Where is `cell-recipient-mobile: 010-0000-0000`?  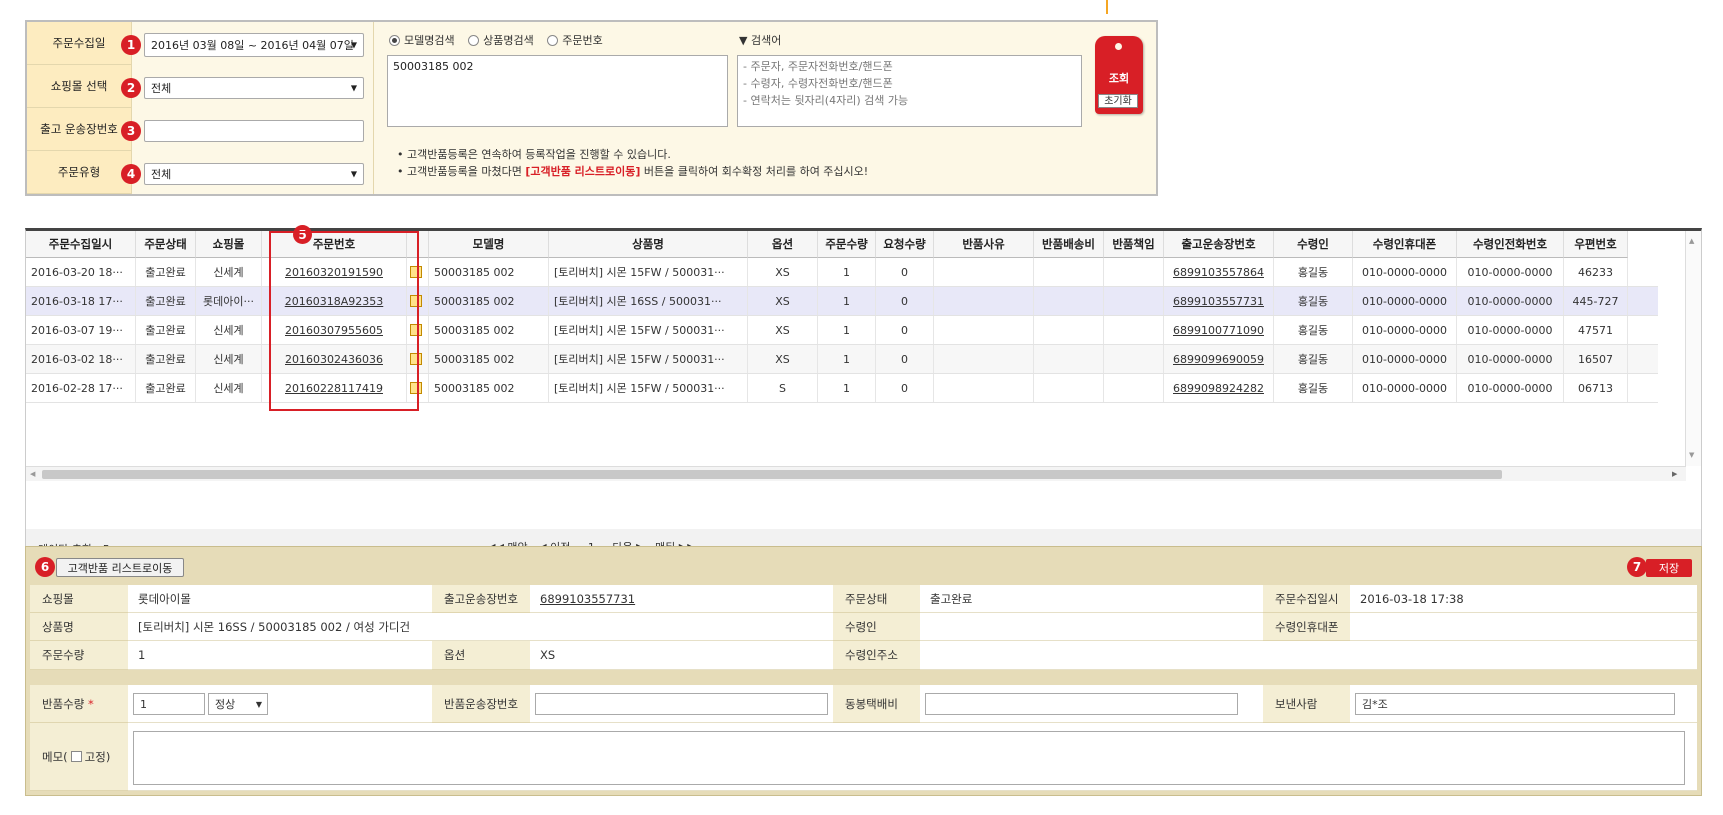 cell-recipient-mobile: 010-0000-0000 is located at coordinates (1405, 330).